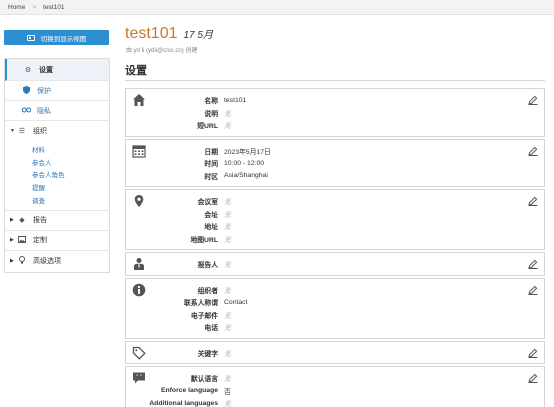  I want to click on sidebar-subitem-materials: 材料, so click(57, 149).